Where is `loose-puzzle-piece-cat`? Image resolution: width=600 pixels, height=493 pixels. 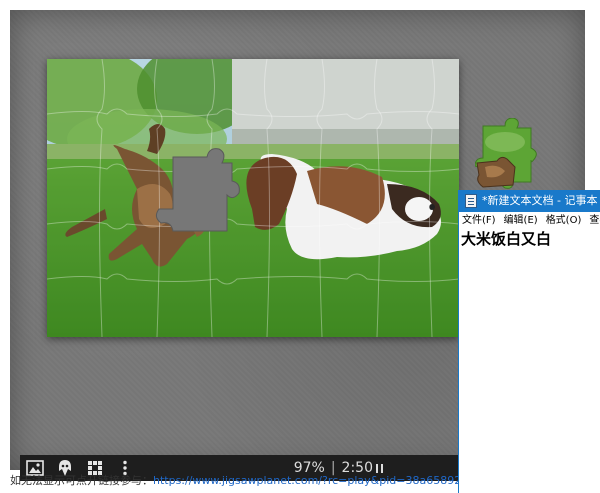 loose-puzzle-piece-cat is located at coordinates (496, 172).